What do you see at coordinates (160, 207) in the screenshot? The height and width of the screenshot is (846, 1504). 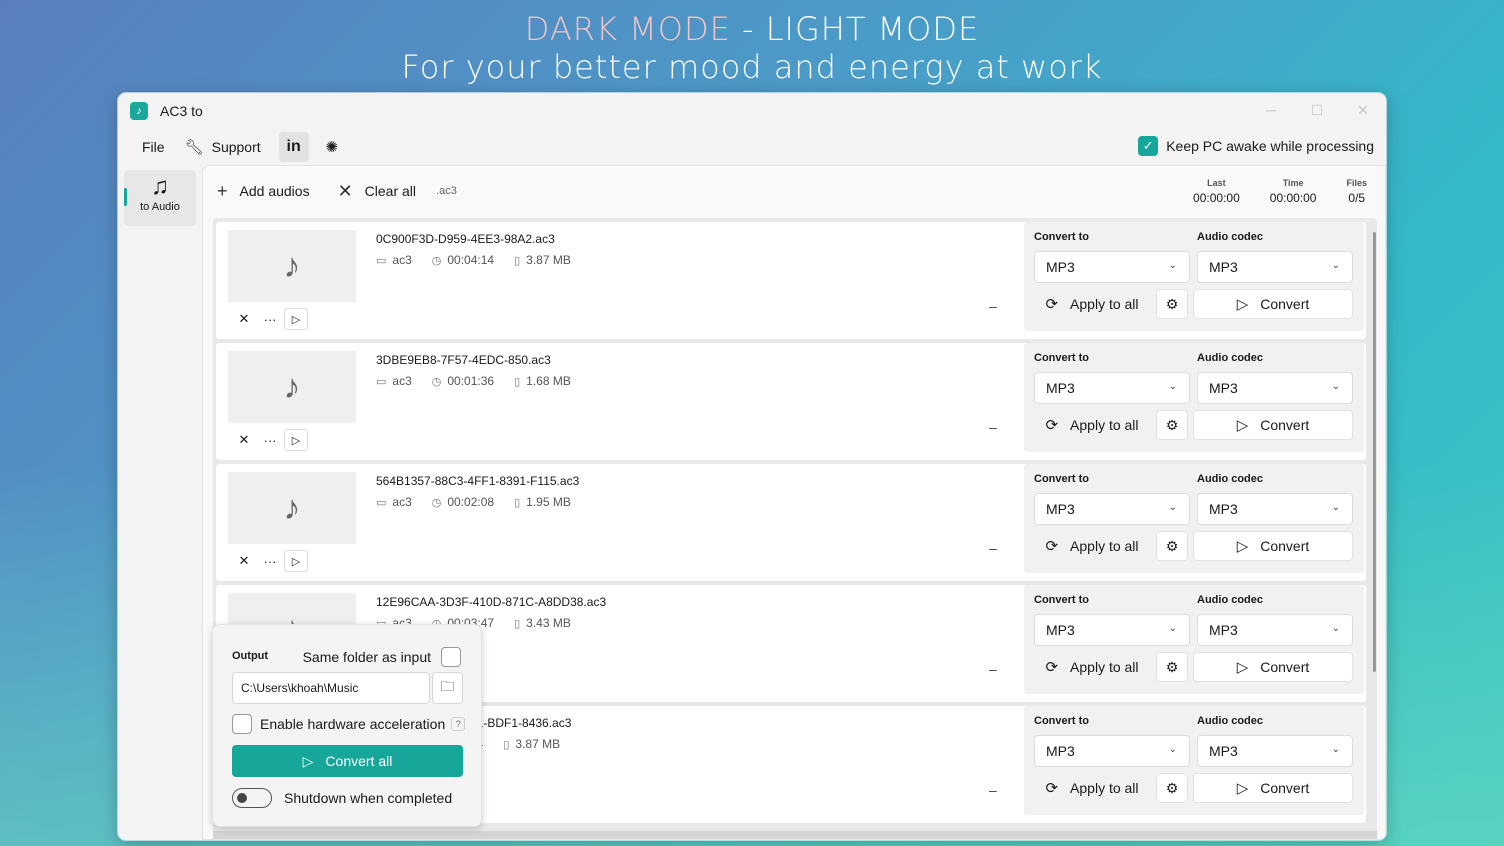 I see `sidebar-item-label: to Audio` at bounding box center [160, 207].